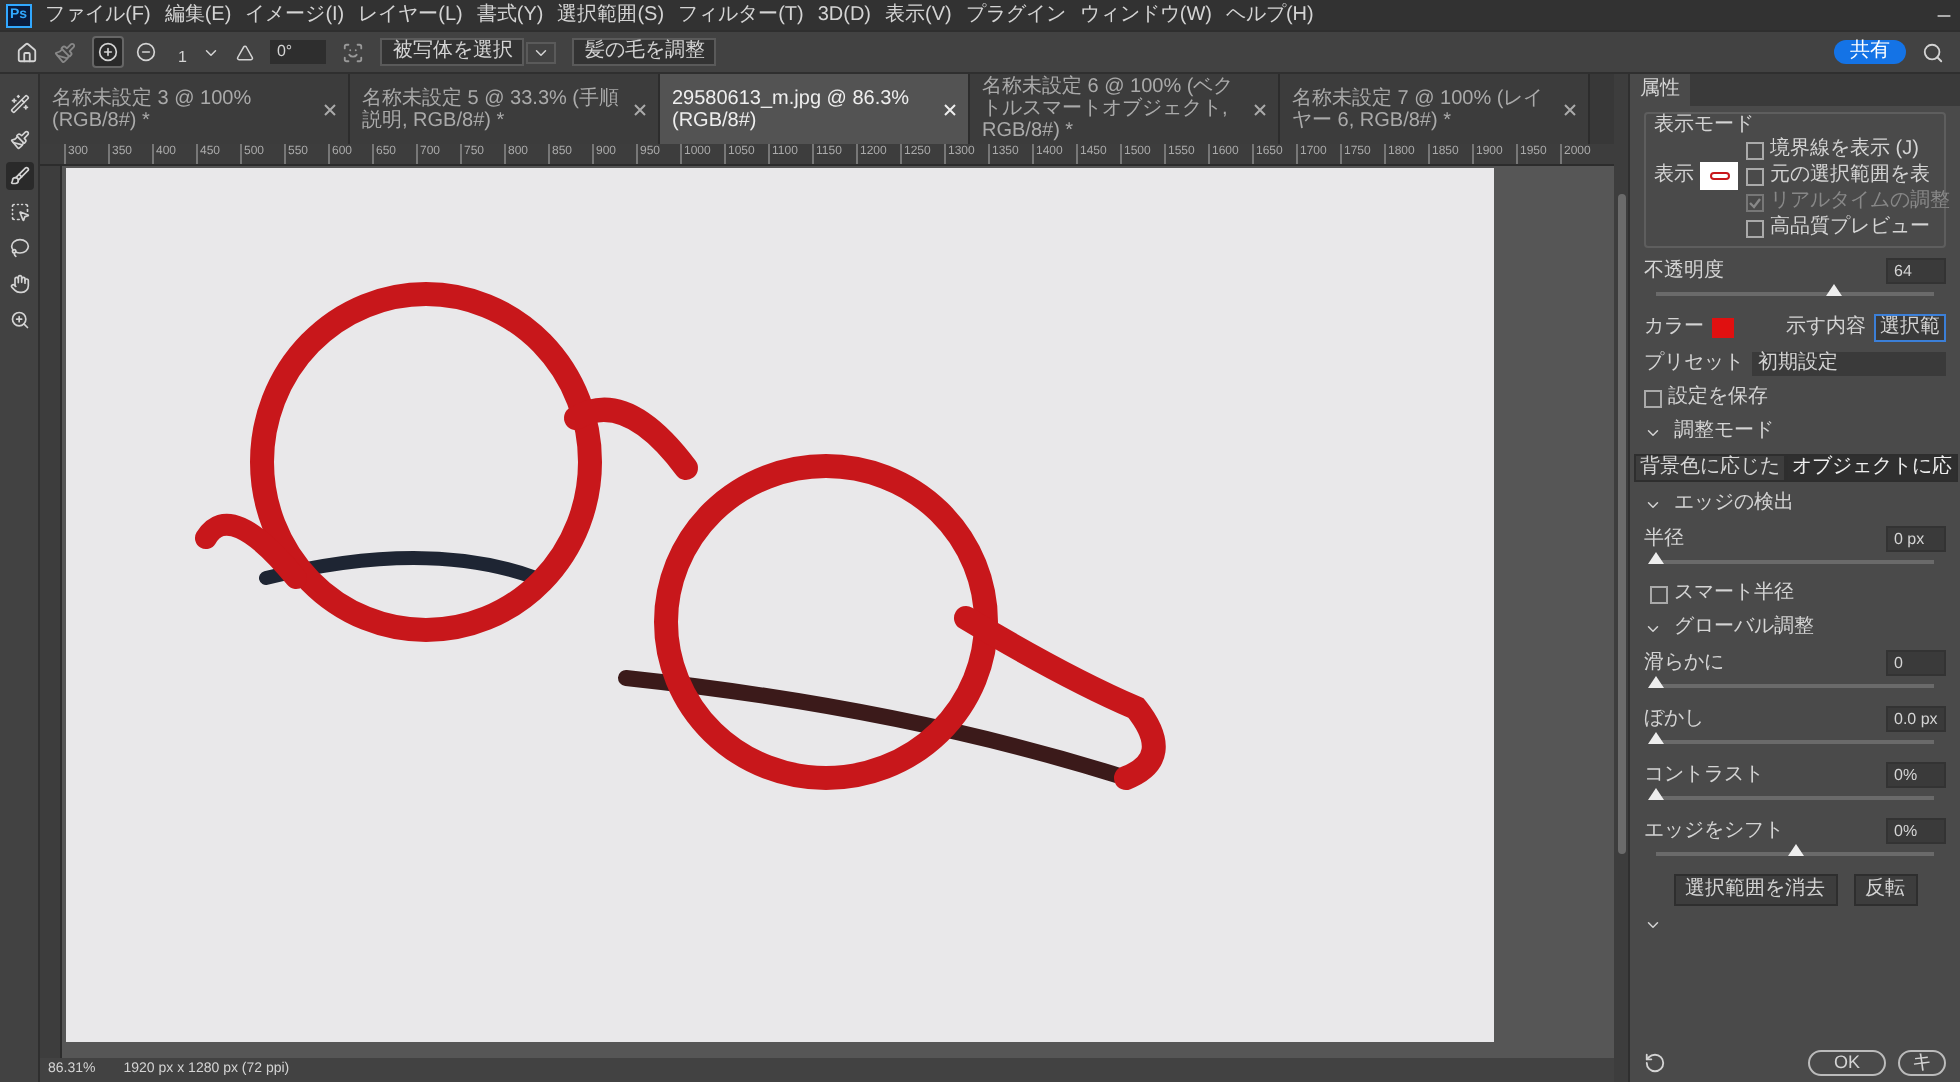 The image size is (1960, 1082). I want to click on menu-item: レイヤー(L), so click(410, 15).